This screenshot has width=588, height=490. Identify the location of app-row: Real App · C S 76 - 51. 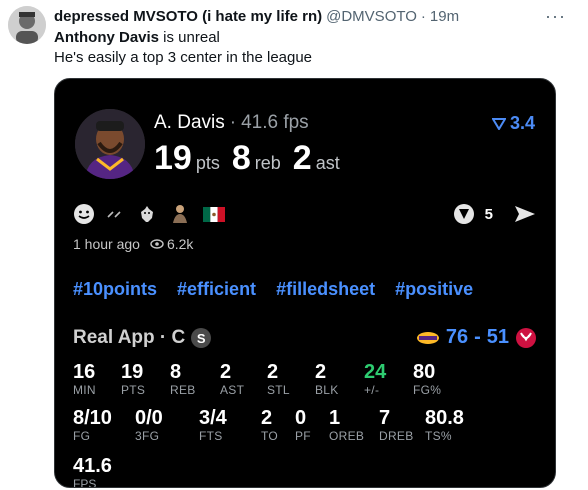
(305, 338).